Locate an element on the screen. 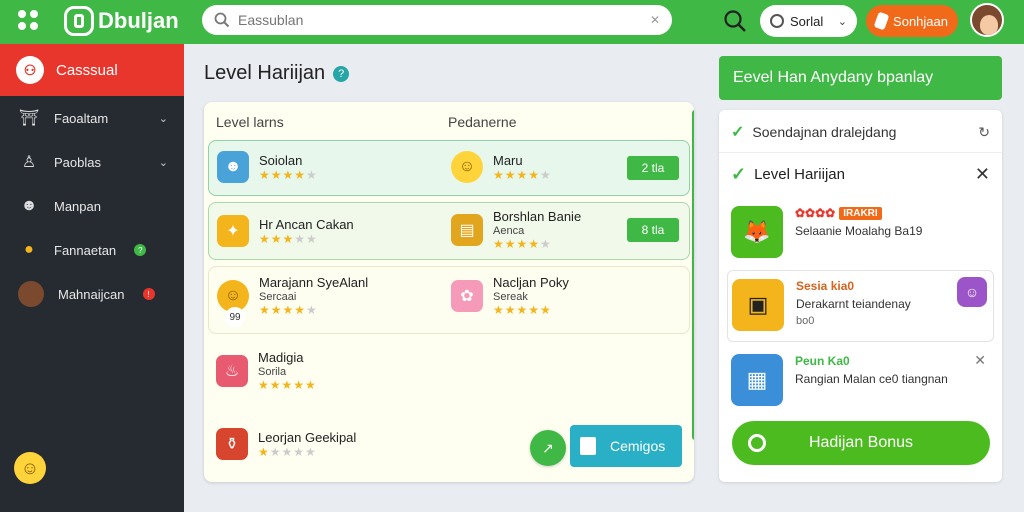 The width and height of the screenshot is (1024, 512). crate-icon: ▤ is located at coordinates (467, 230).